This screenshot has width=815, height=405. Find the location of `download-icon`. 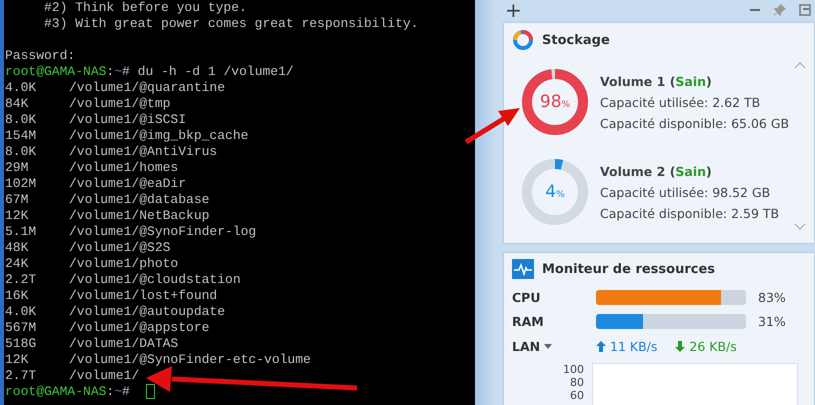

download-icon is located at coordinates (680, 346).